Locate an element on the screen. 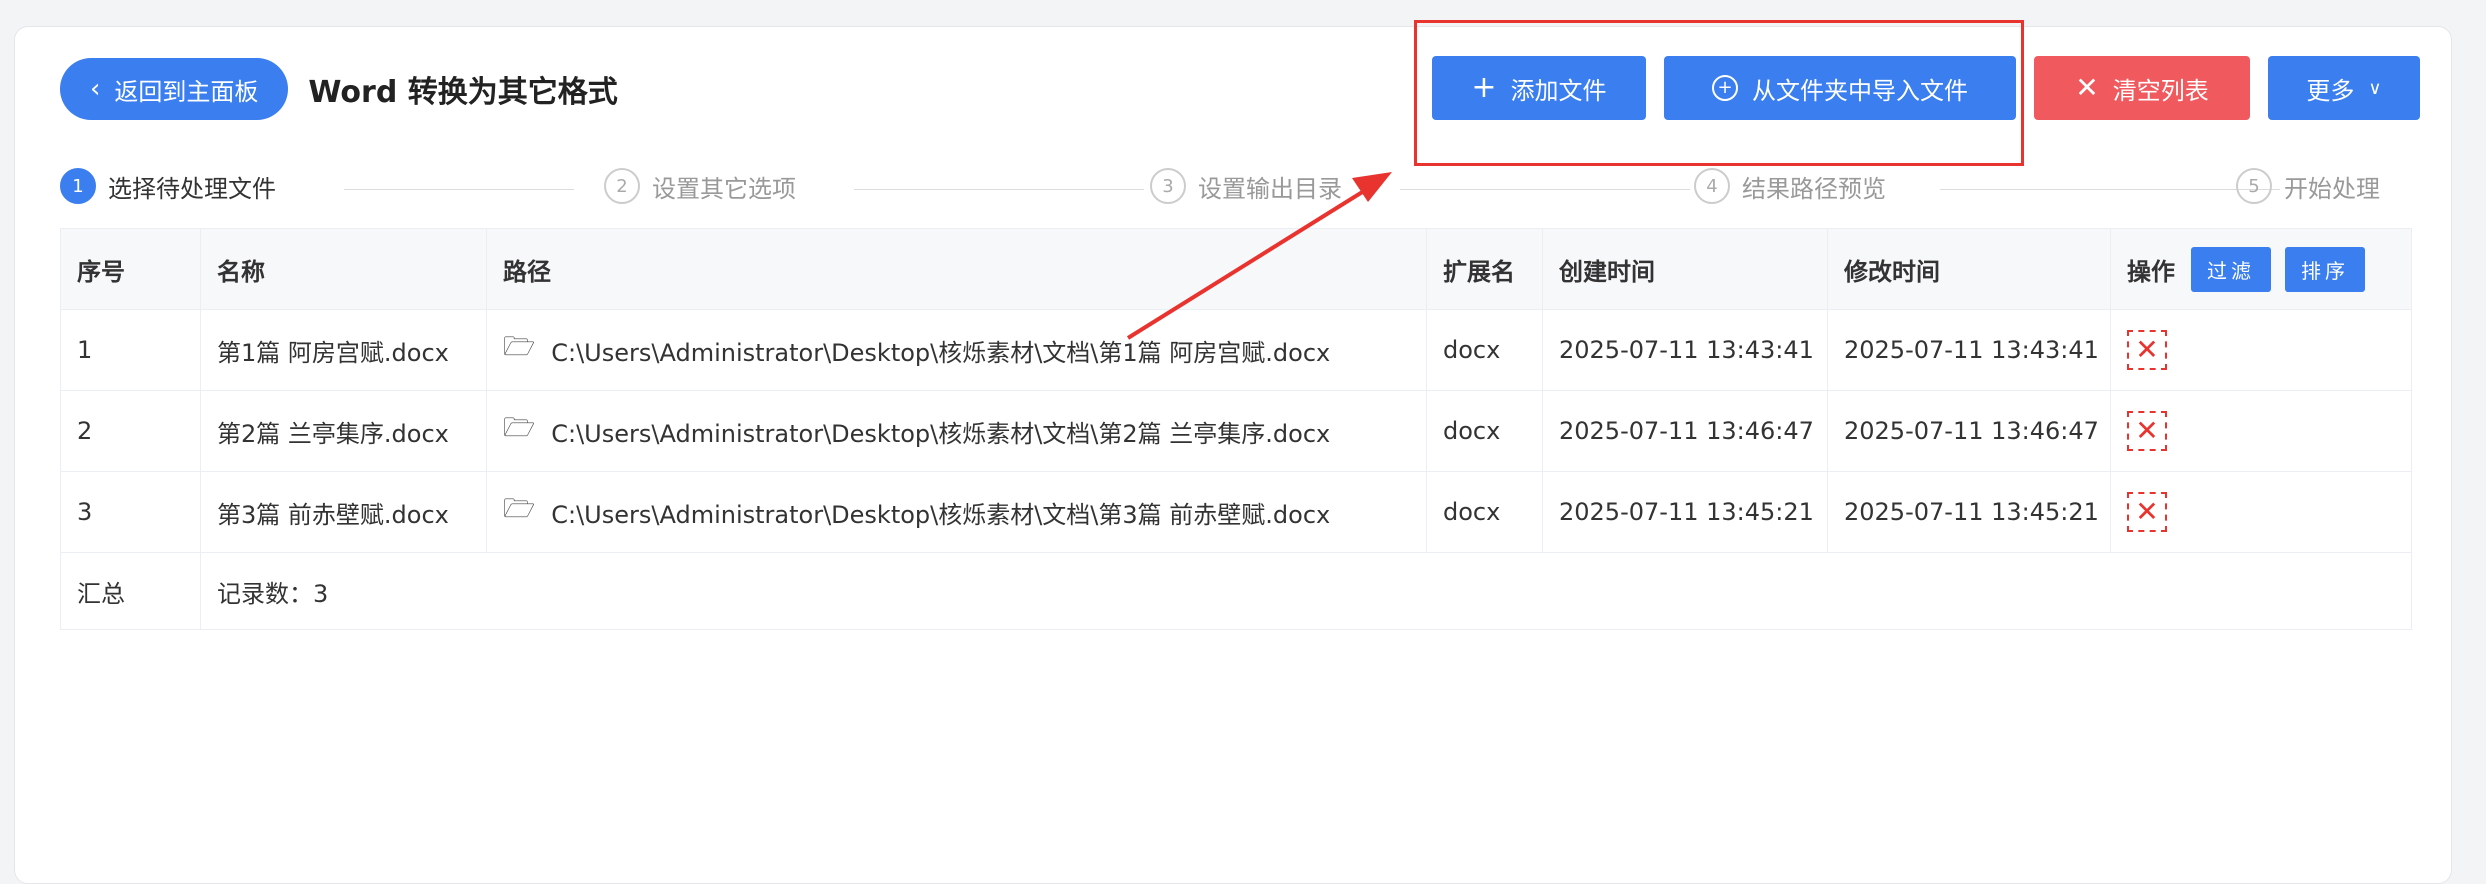 The image size is (2486, 884). row-modified: 2025-07-11 13:45:21 is located at coordinates (1969, 512).